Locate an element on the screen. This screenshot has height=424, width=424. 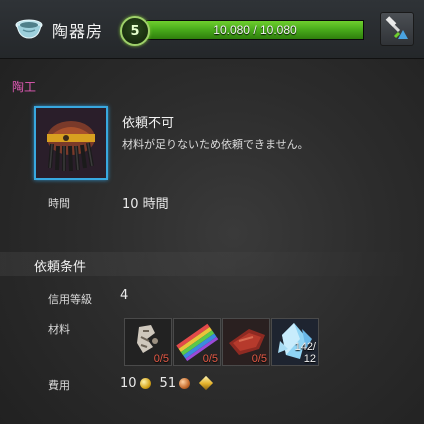
silver-coin-icon is located at coordinates (185, 383).